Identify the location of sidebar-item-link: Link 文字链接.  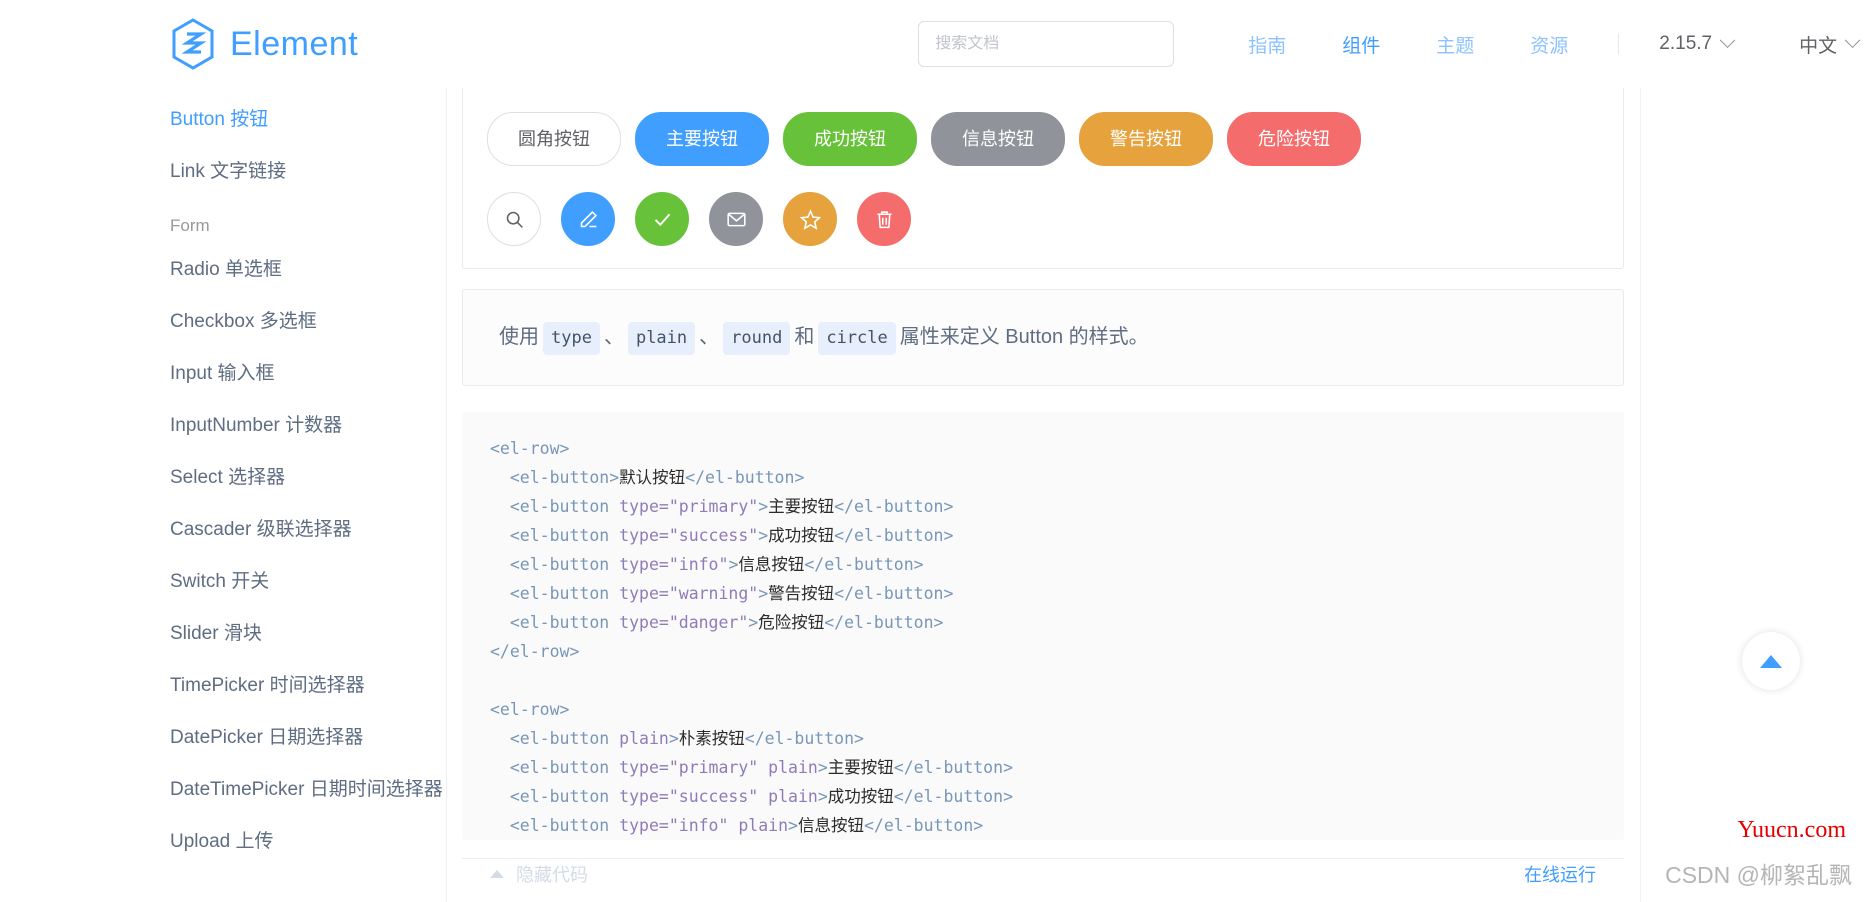
(223, 172).